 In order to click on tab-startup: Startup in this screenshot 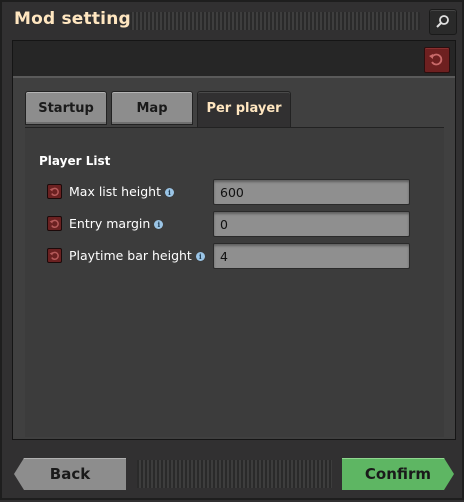, I will do `click(66, 108)`.